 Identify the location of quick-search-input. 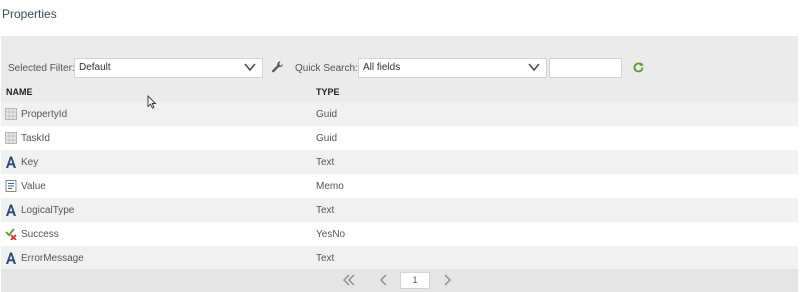
(585, 68).